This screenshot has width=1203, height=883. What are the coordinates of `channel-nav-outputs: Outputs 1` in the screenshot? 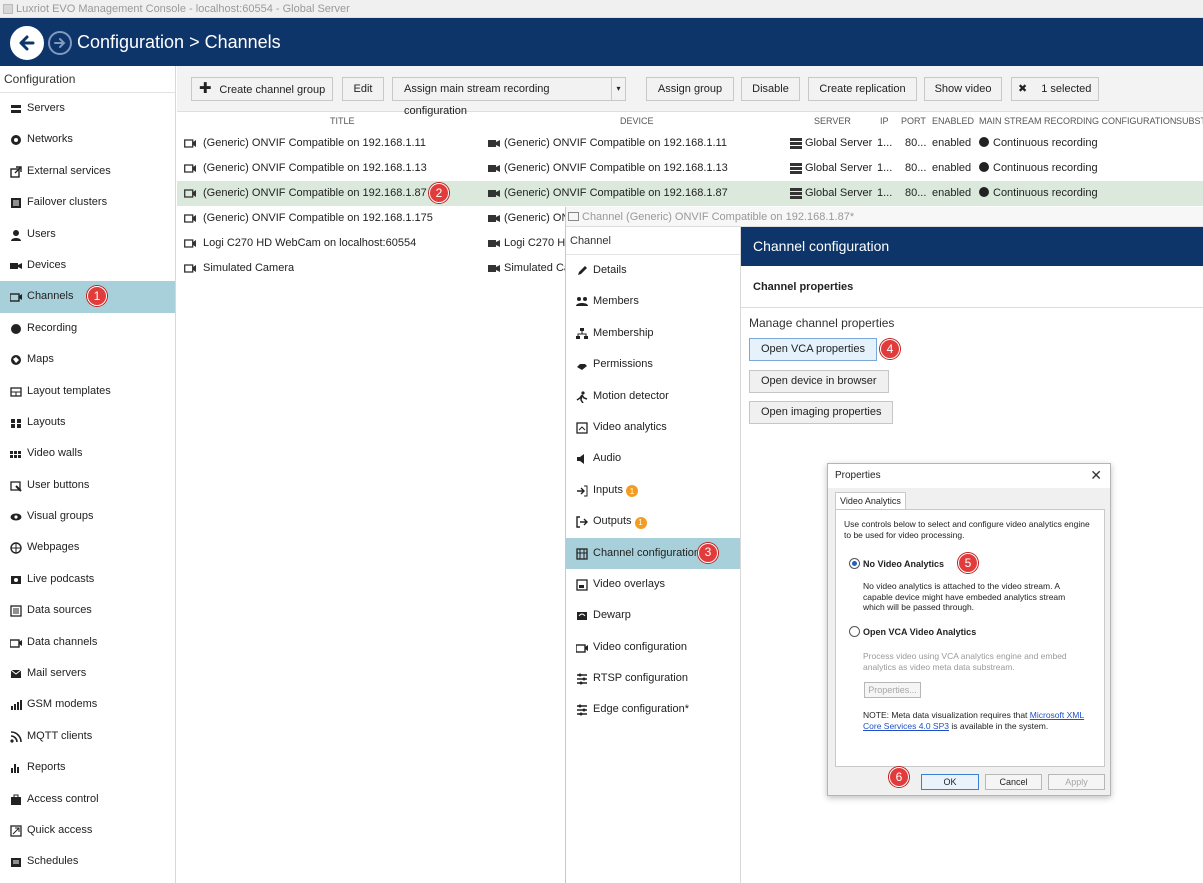 It's located at (653, 521).